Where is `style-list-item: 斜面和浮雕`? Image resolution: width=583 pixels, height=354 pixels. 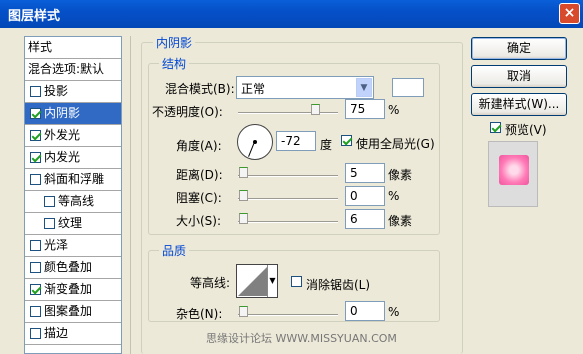
style-list-item: 斜面和浮雕 is located at coordinates (73, 180).